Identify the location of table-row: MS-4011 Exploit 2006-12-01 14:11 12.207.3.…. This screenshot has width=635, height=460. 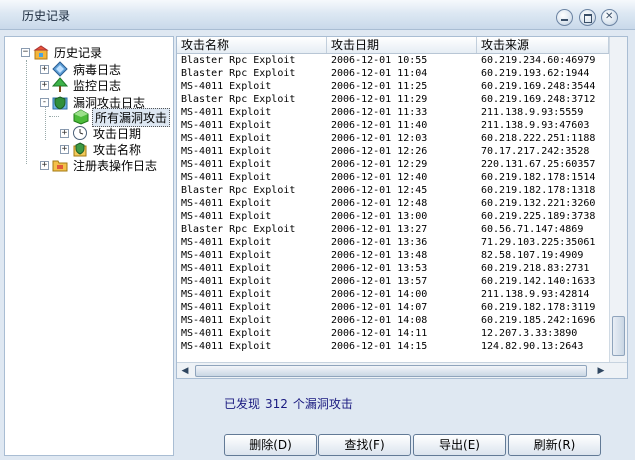
(393, 333).